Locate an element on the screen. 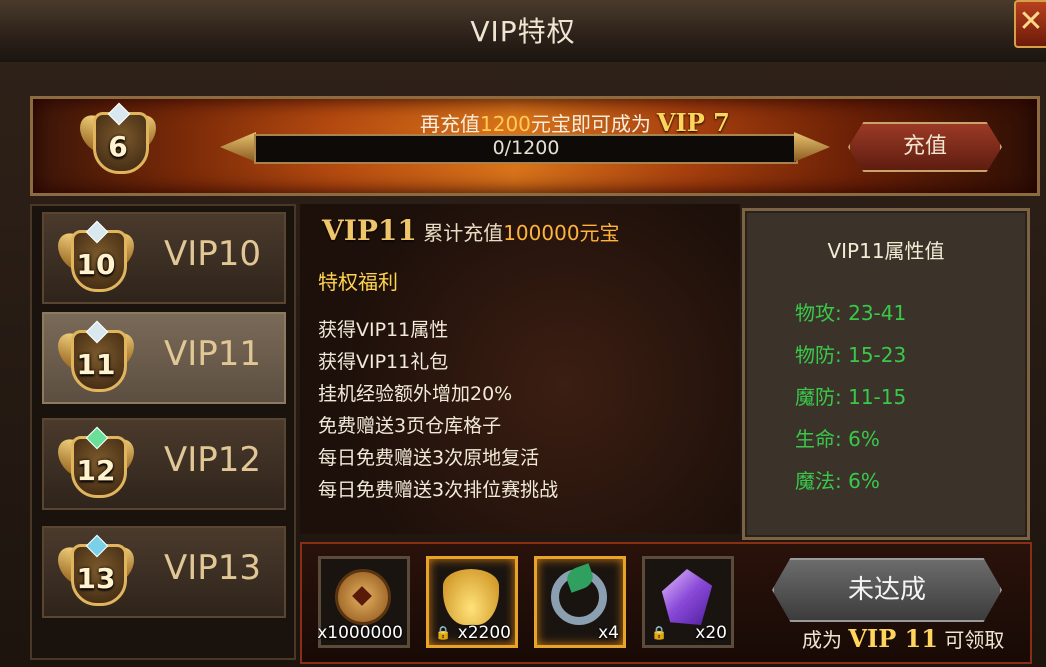 This screenshot has width=1046, height=667. attribute-value: 15-23 is located at coordinates (877, 355).